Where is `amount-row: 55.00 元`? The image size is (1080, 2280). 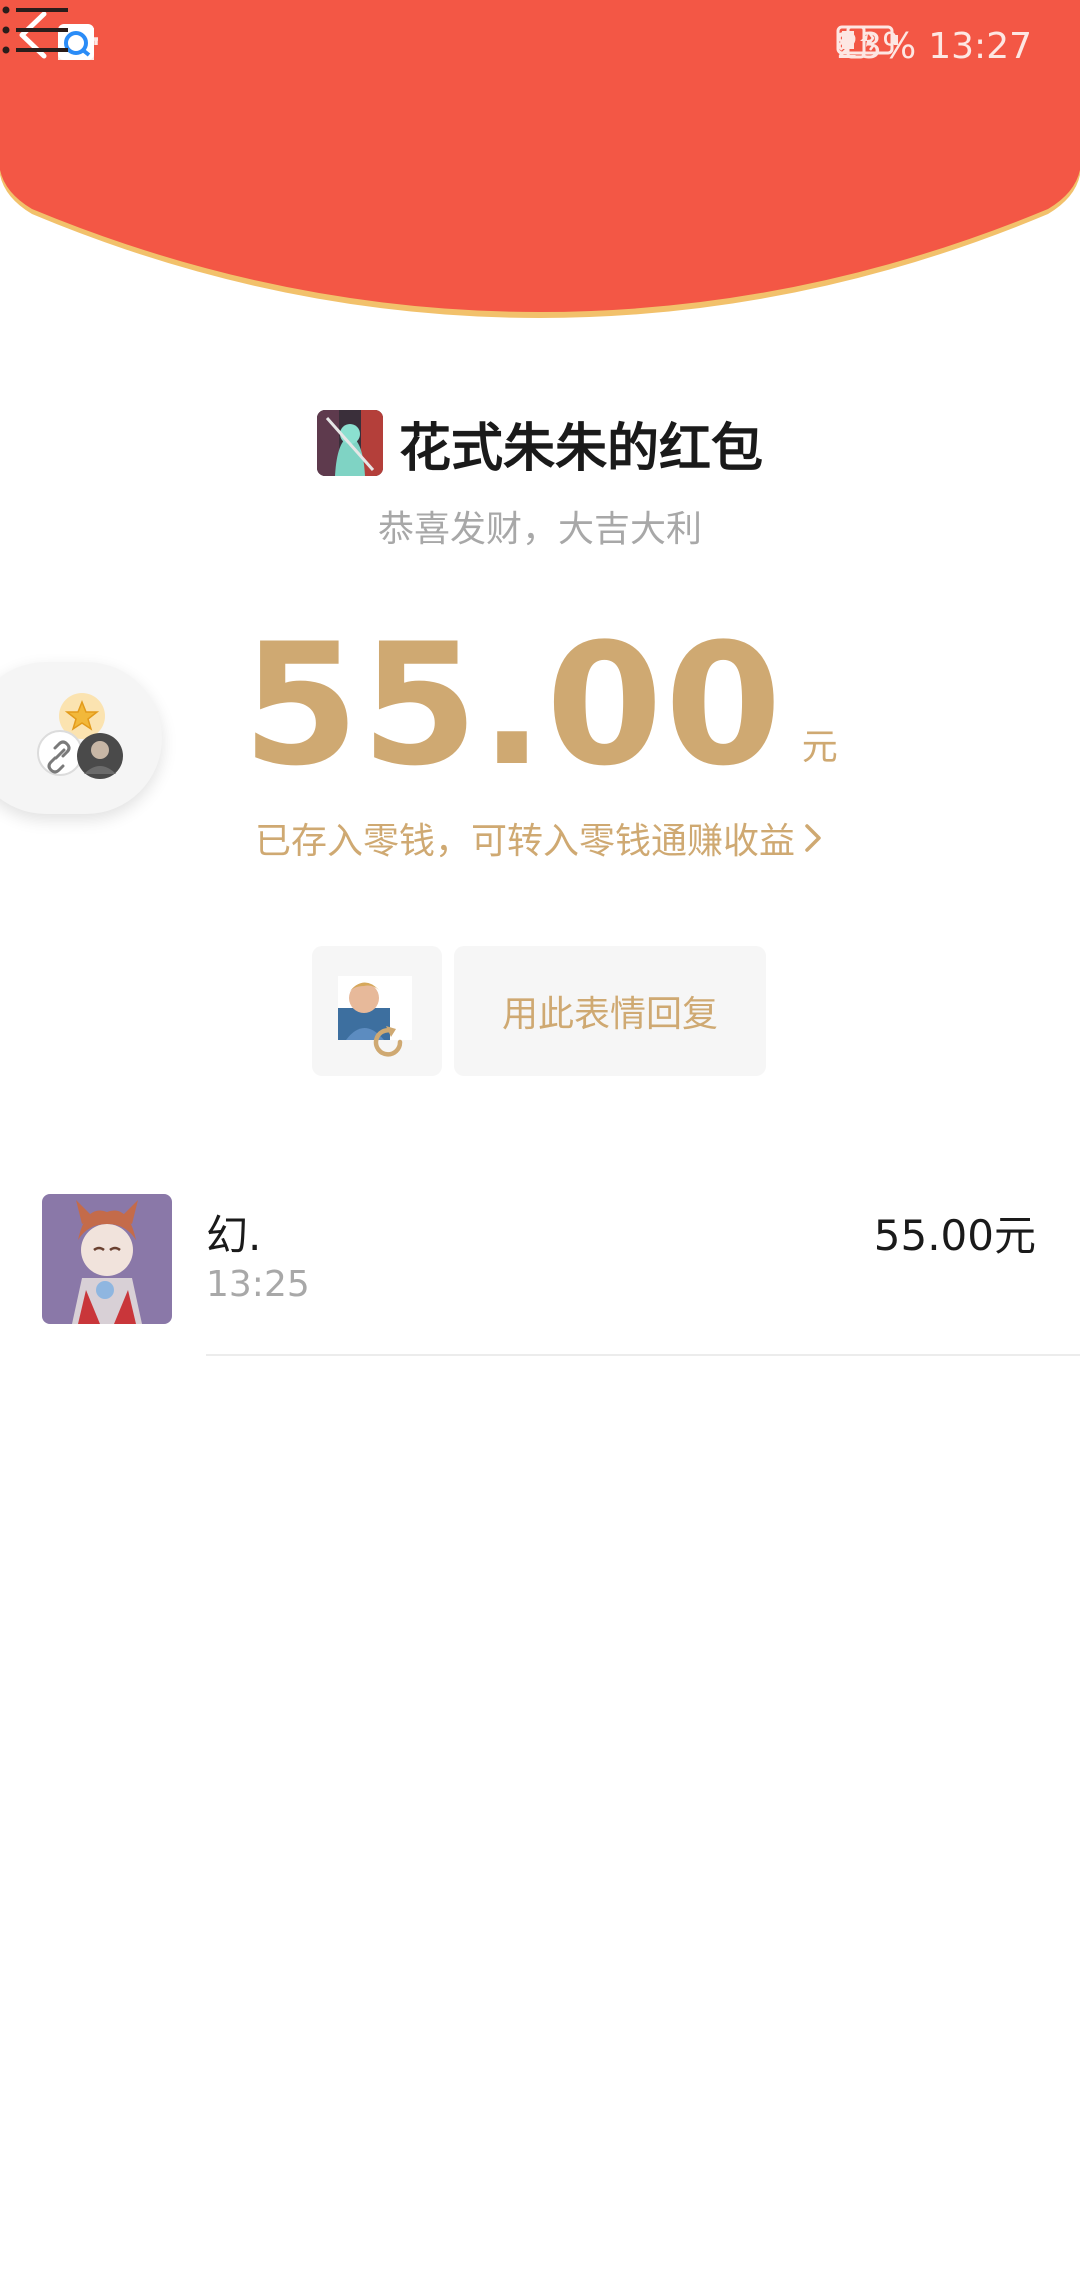 amount-row: 55.00 元 is located at coordinates (540, 705).